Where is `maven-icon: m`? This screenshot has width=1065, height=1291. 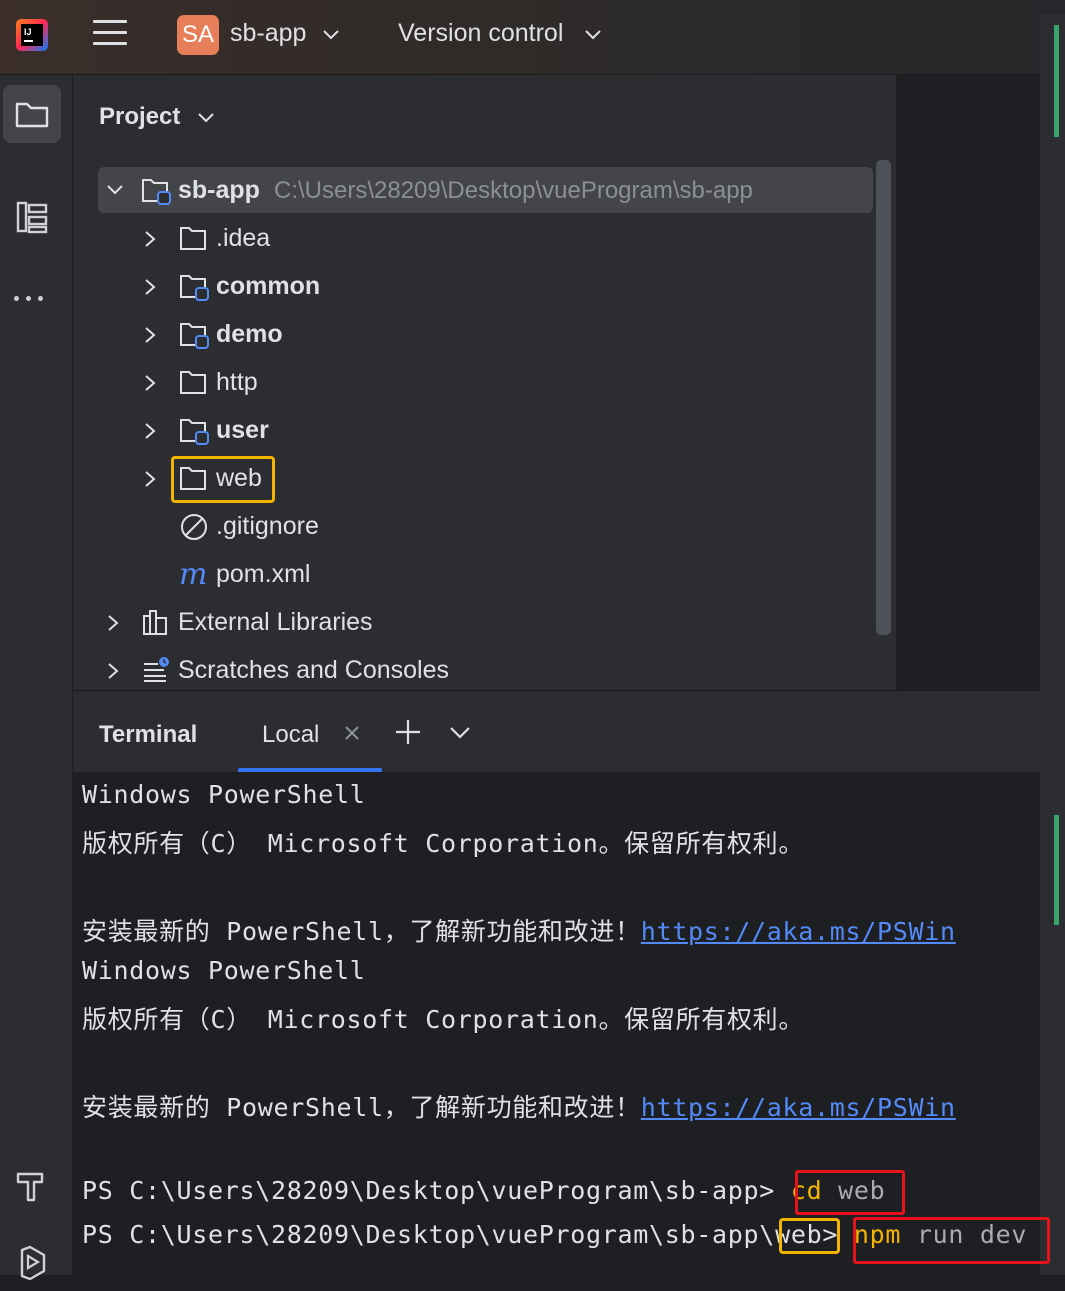
maven-icon: m is located at coordinates (193, 575).